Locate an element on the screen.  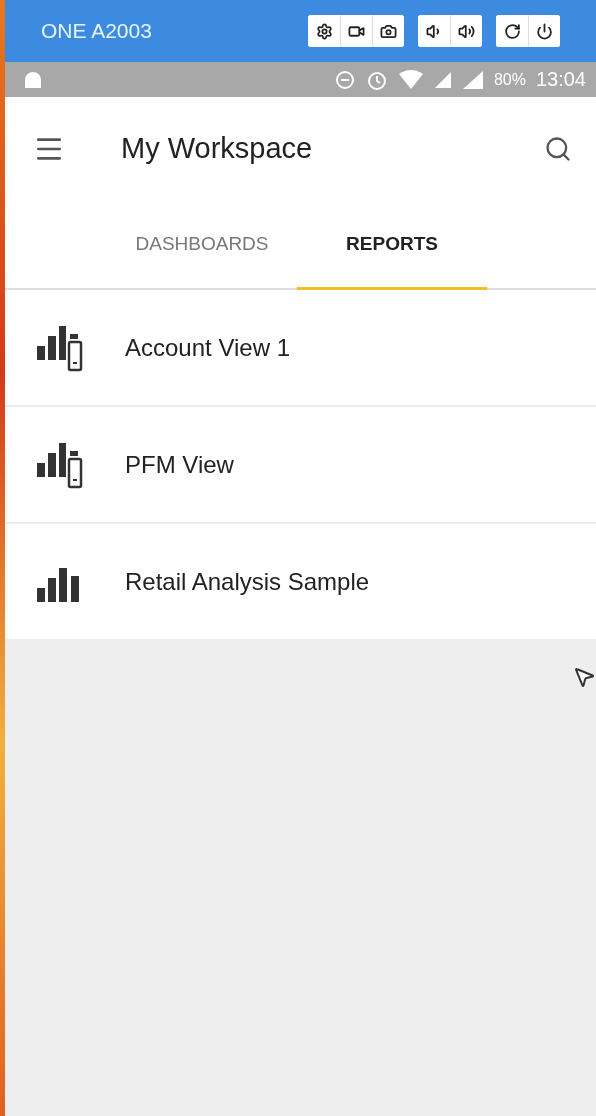
camera-icon is located at coordinates (388, 31).